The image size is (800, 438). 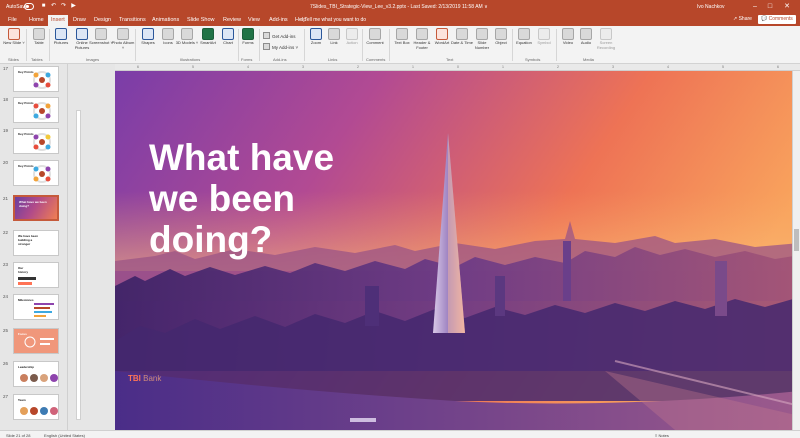 I want to click on equation-icon, so click(x=524, y=34).